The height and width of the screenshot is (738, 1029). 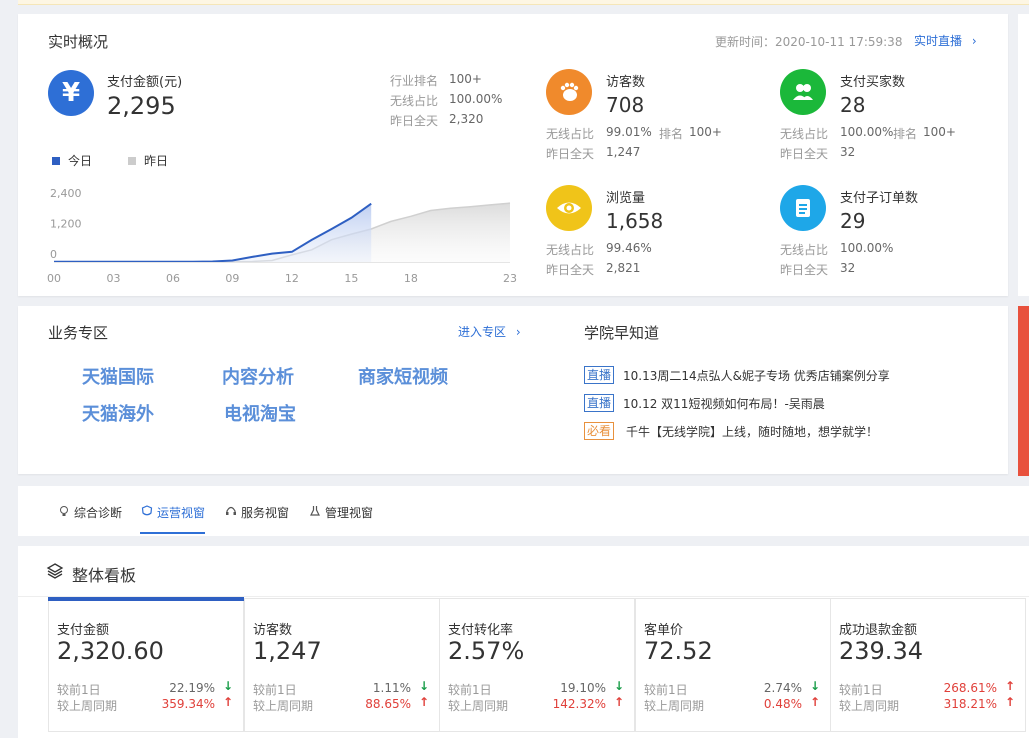 What do you see at coordinates (181, 513) in the screenshot?
I see `tab-label: 运营视窗` at bounding box center [181, 513].